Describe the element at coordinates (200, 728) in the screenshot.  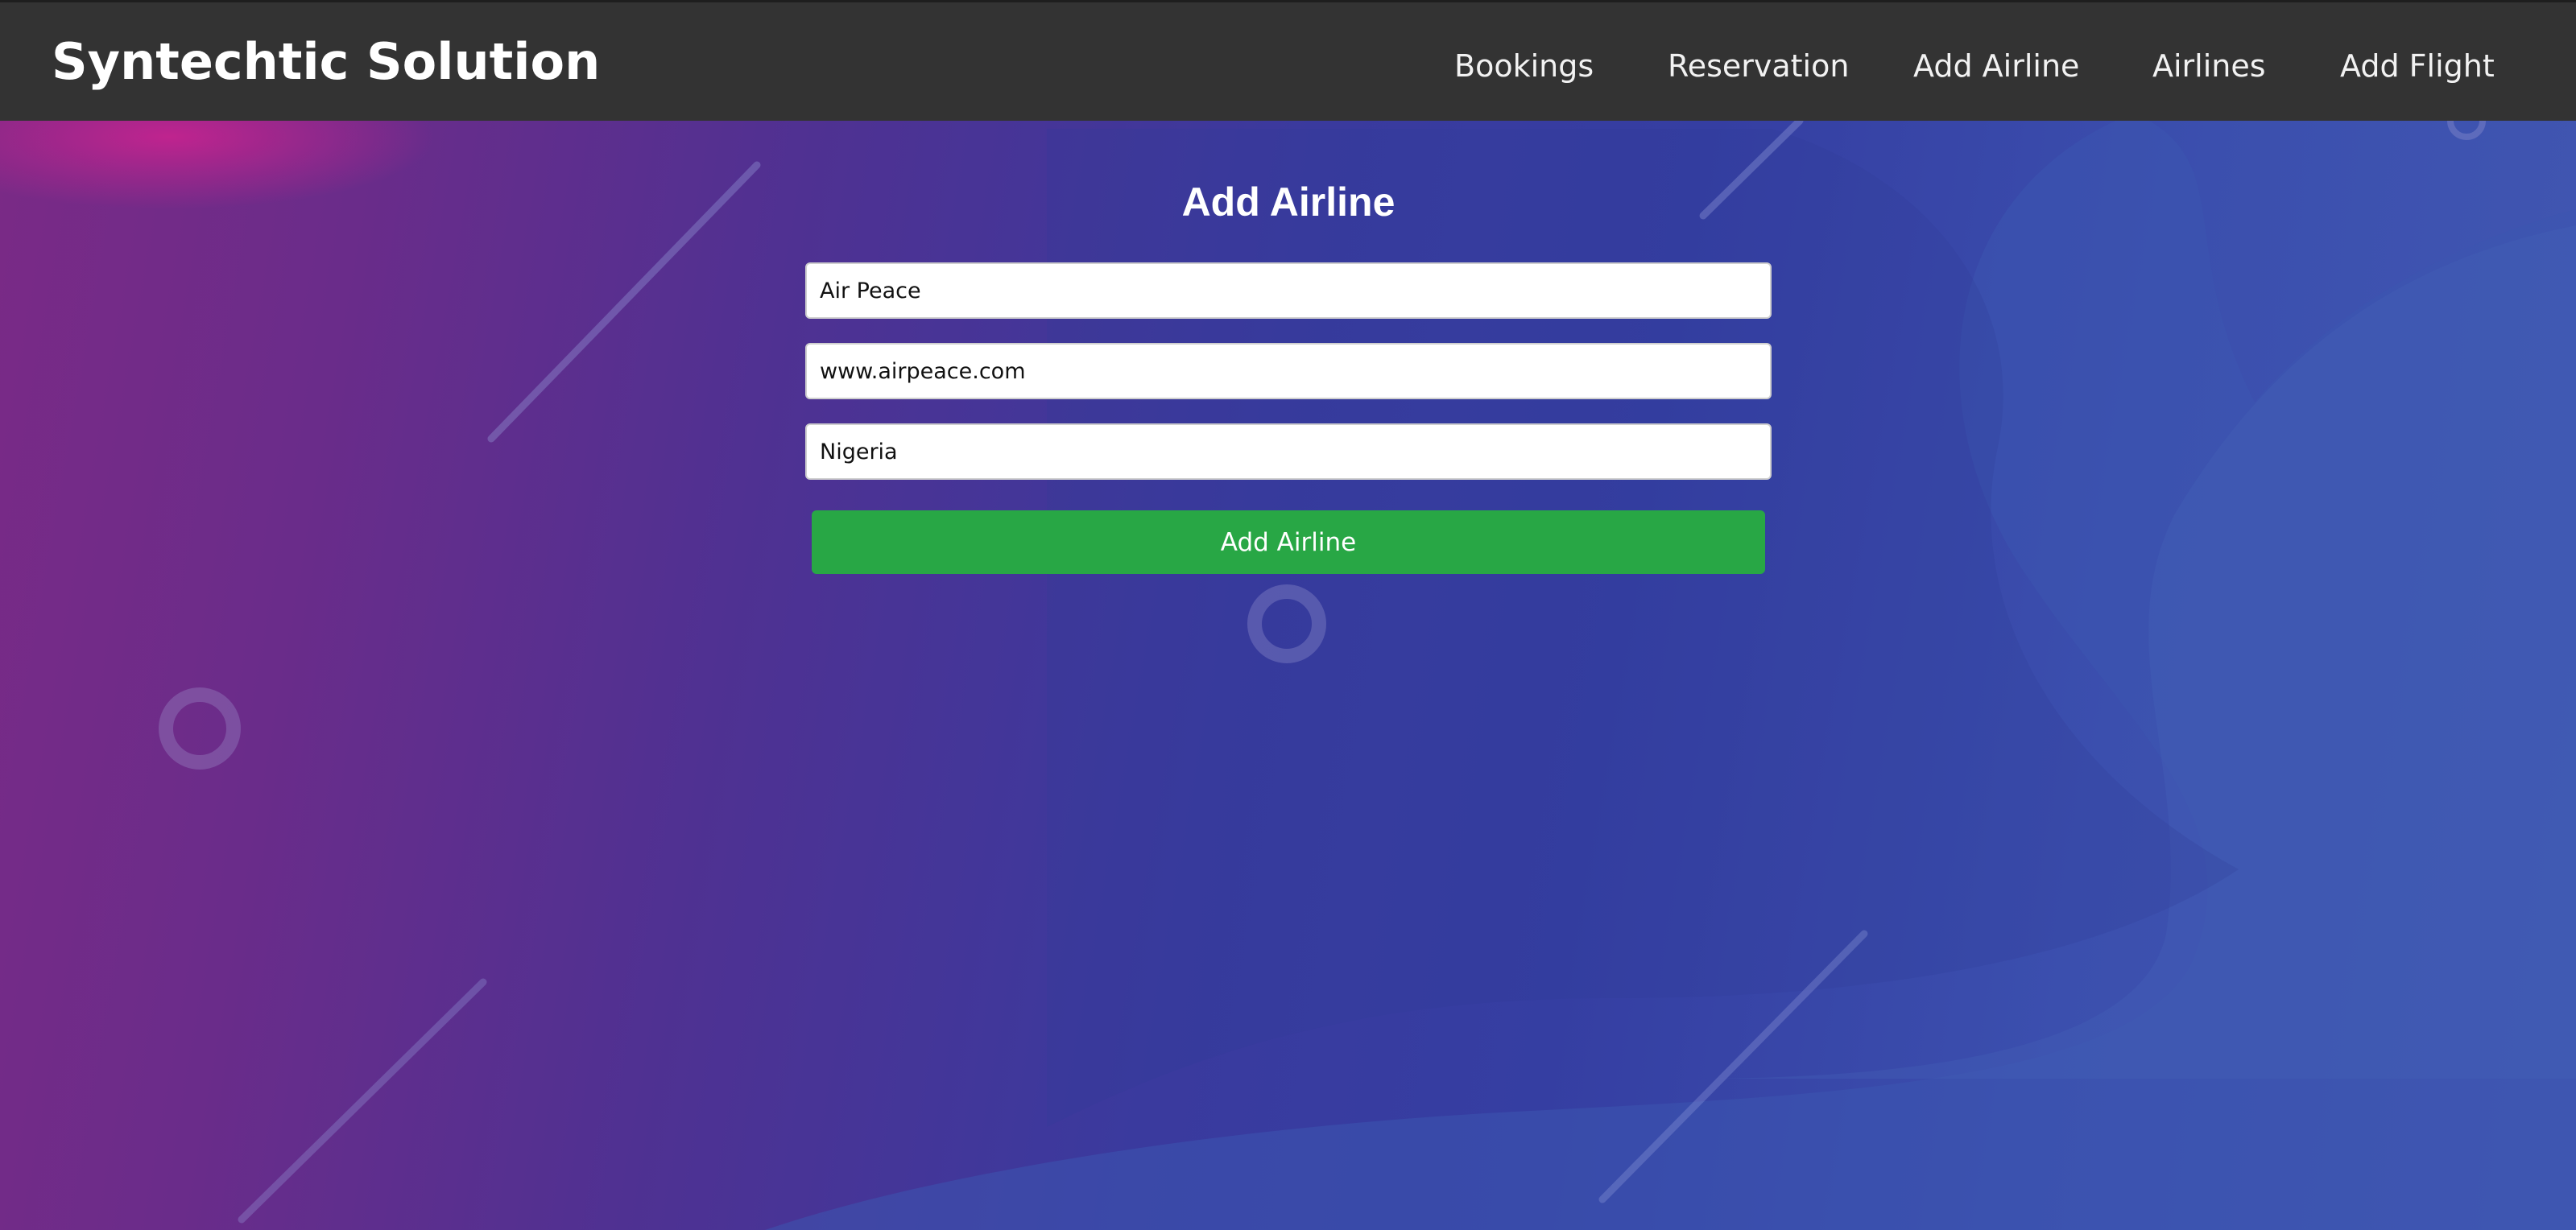
I see `ring-decoration` at that location.